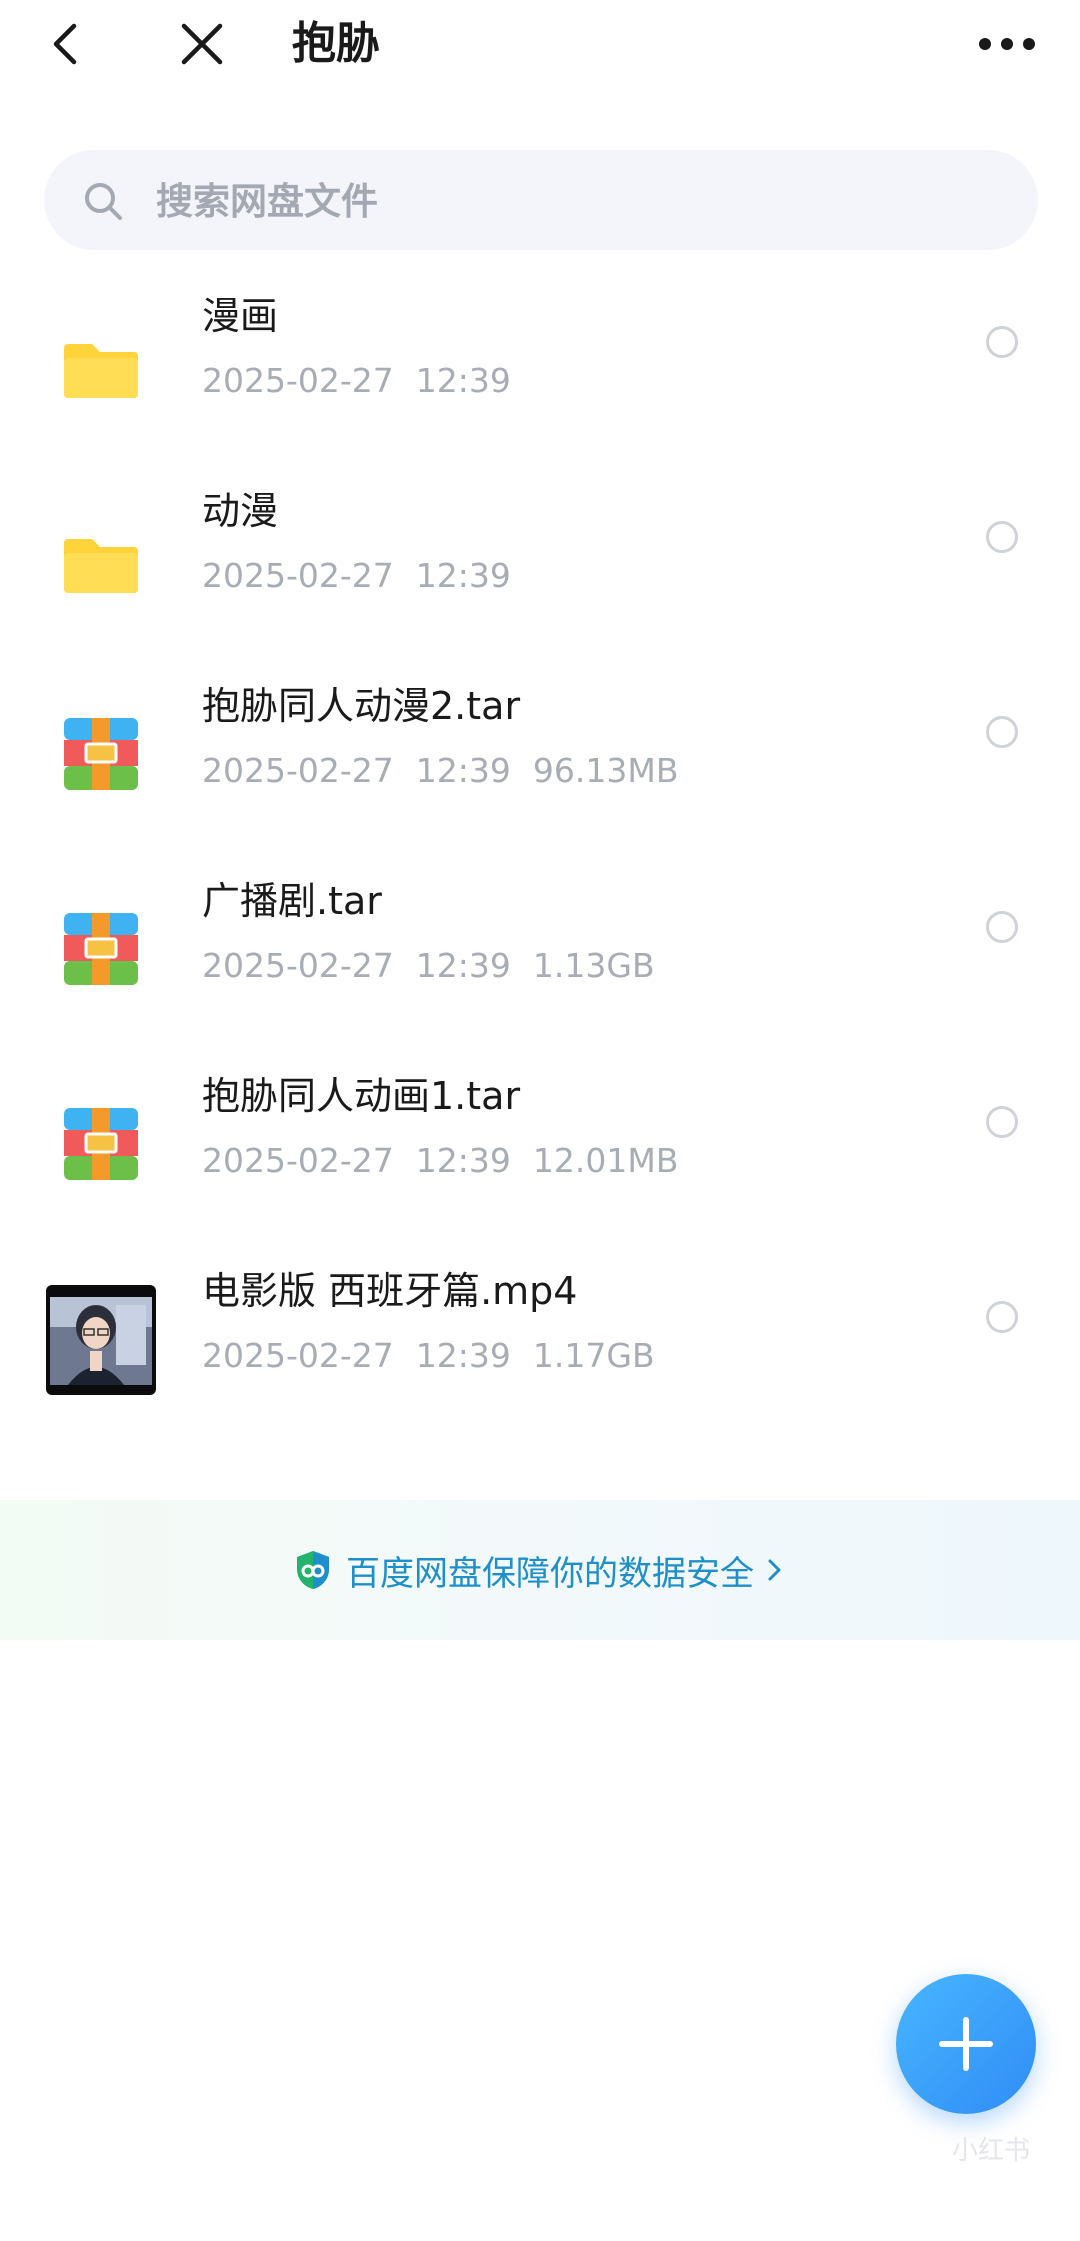  What do you see at coordinates (774, 1570) in the screenshot?
I see `chevron-right-icon` at bounding box center [774, 1570].